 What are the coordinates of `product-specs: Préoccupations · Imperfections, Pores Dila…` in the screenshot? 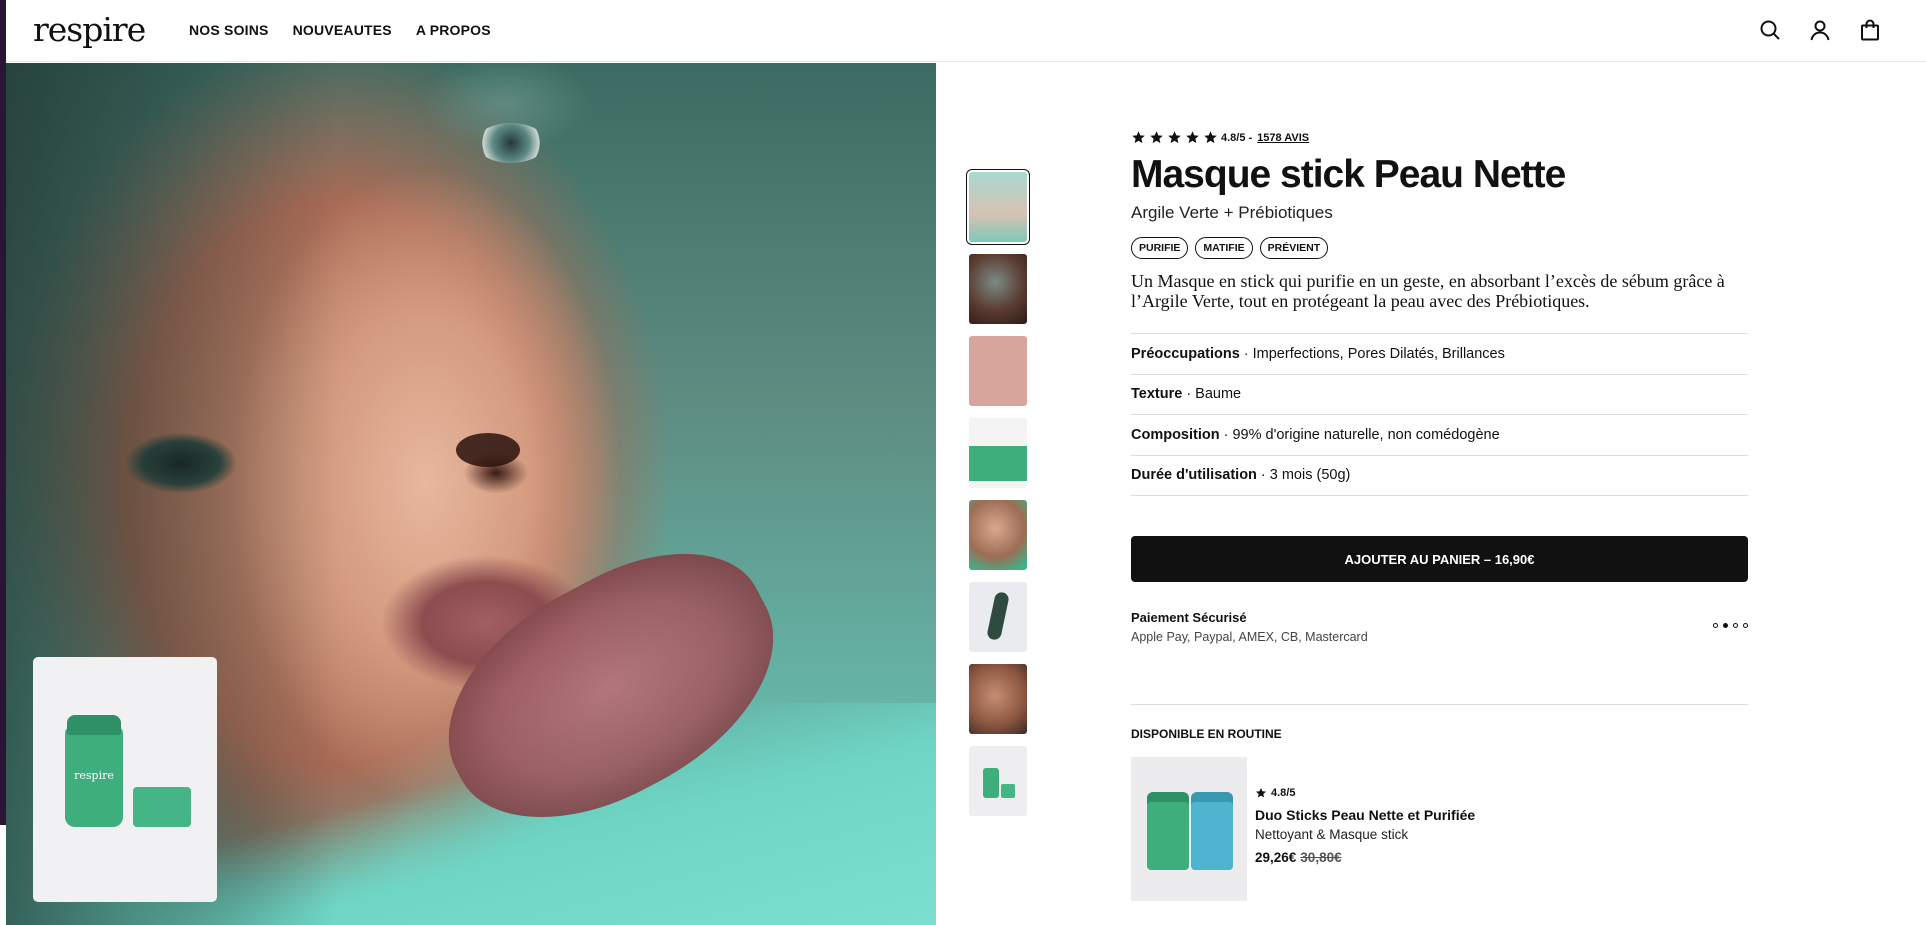 It's located at (1439, 414).